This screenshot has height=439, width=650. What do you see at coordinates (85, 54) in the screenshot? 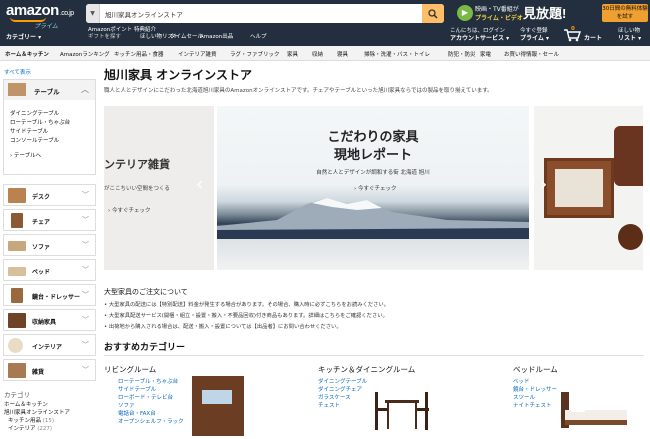
I see `subnav-ranking: Amazonランキング` at bounding box center [85, 54].